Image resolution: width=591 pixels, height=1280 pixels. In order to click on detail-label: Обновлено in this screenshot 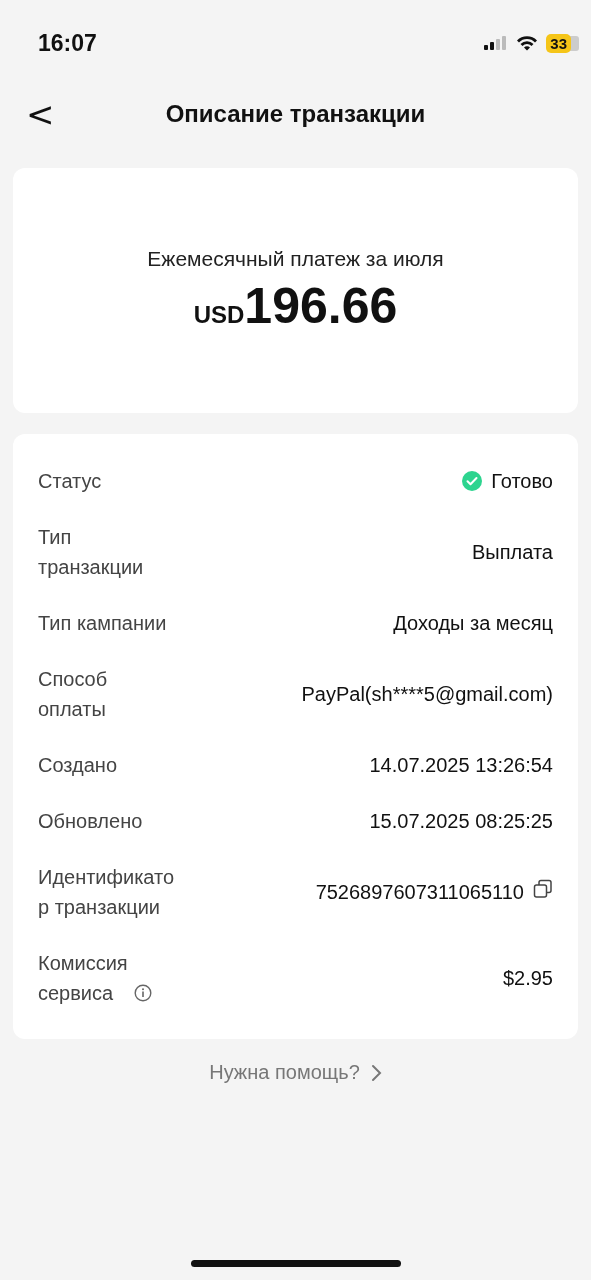, I will do `click(90, 821)`.